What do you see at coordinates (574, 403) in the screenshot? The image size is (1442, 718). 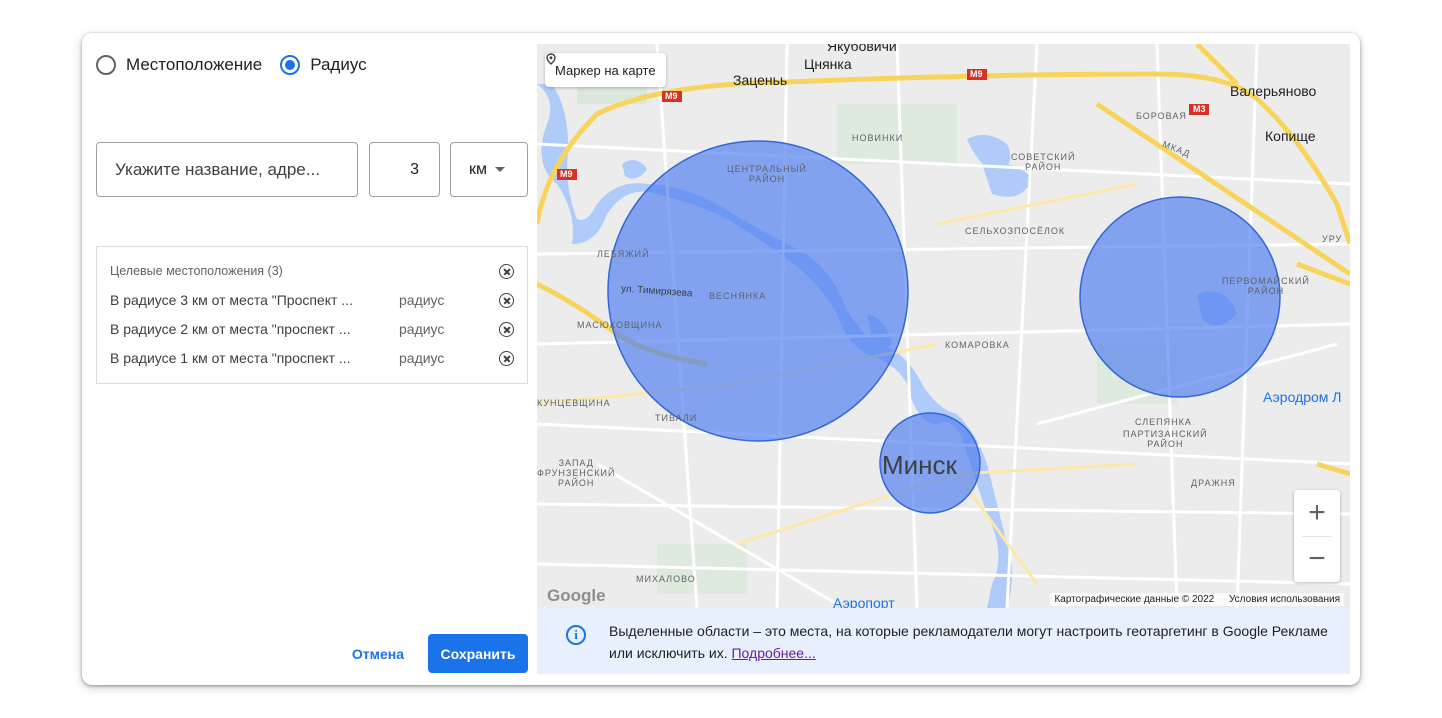 I see `map-label: КУНЦЕВЩИНА` at bounding box center [574, 403].